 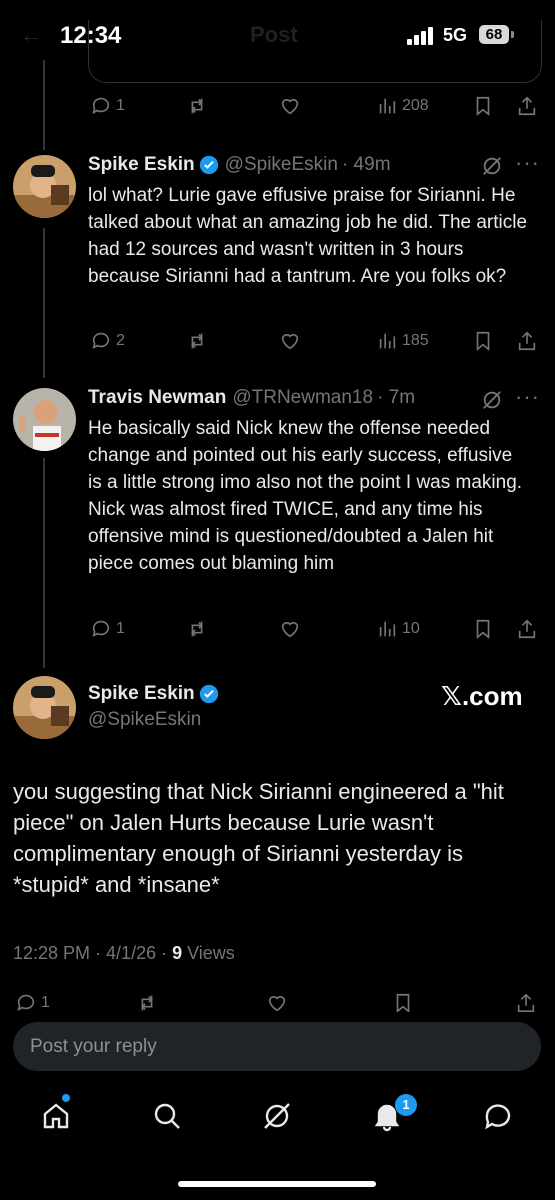 I want to click on post-timestamp: 12:28 PM · 4/1/26 ·, so click(x=93, y=953).